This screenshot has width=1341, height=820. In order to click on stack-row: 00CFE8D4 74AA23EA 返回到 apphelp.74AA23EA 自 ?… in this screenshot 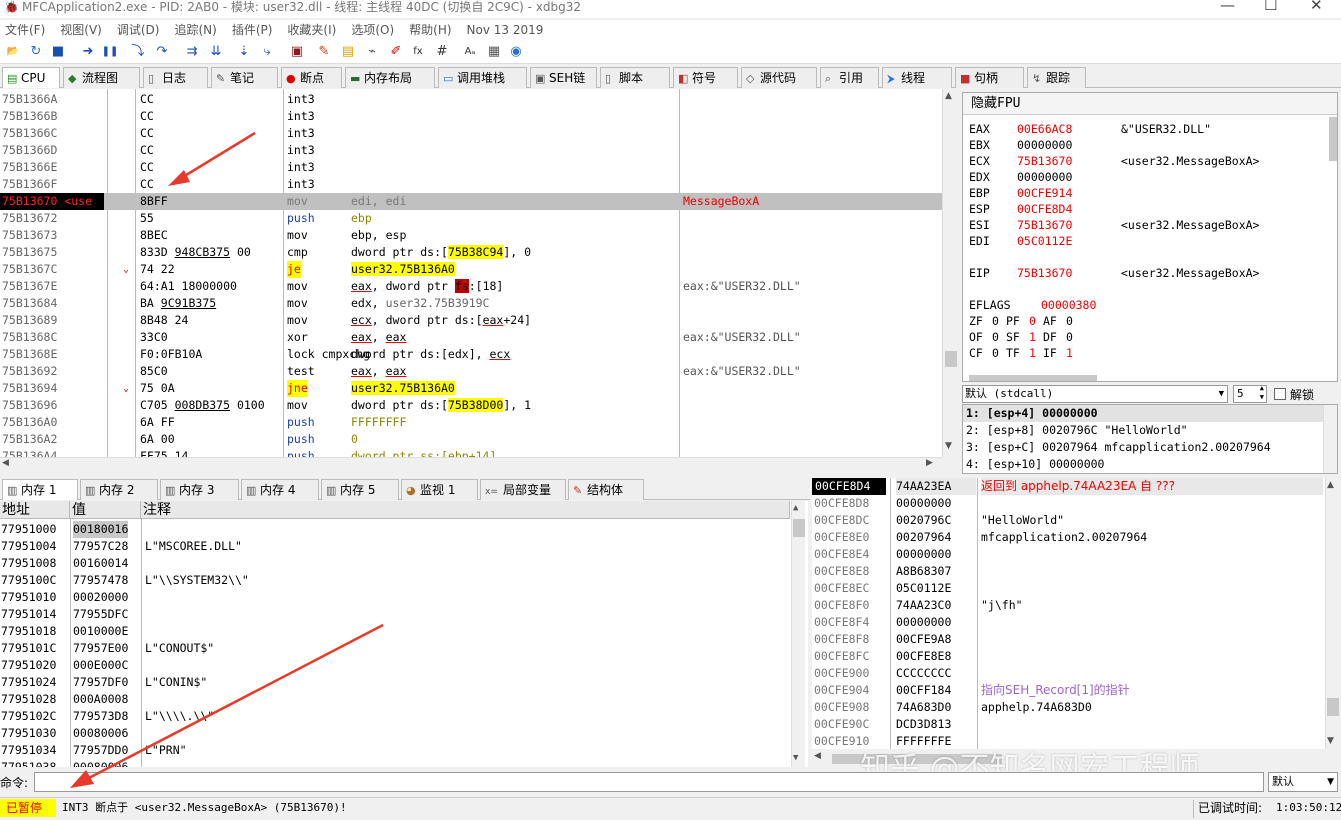, I will do `click(1068, 486)`.